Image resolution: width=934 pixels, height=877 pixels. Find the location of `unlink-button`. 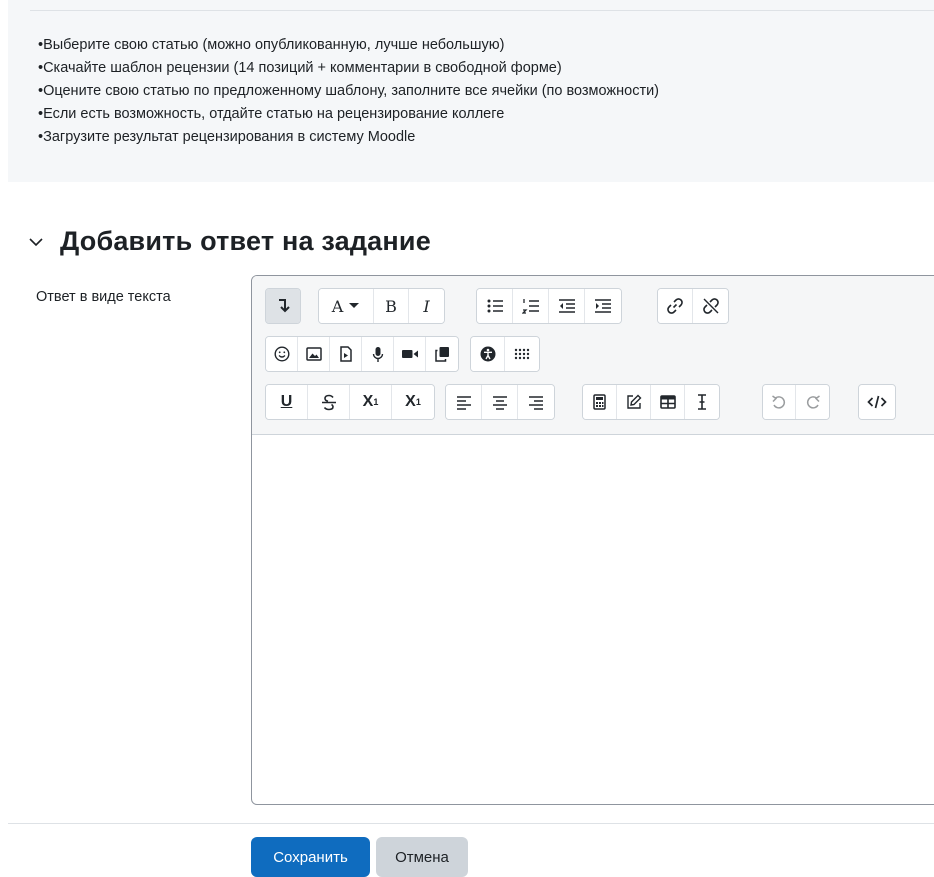

unlink-button is located at coordinates (710, 306).